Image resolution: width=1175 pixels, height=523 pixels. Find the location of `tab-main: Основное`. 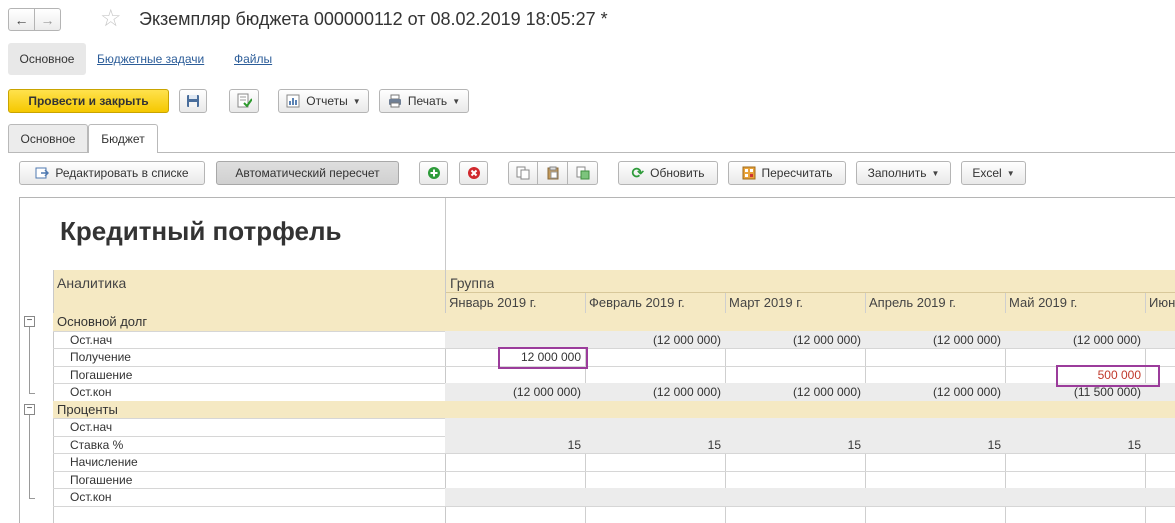

tab-main: Основное is located at coordinates (48, 138).